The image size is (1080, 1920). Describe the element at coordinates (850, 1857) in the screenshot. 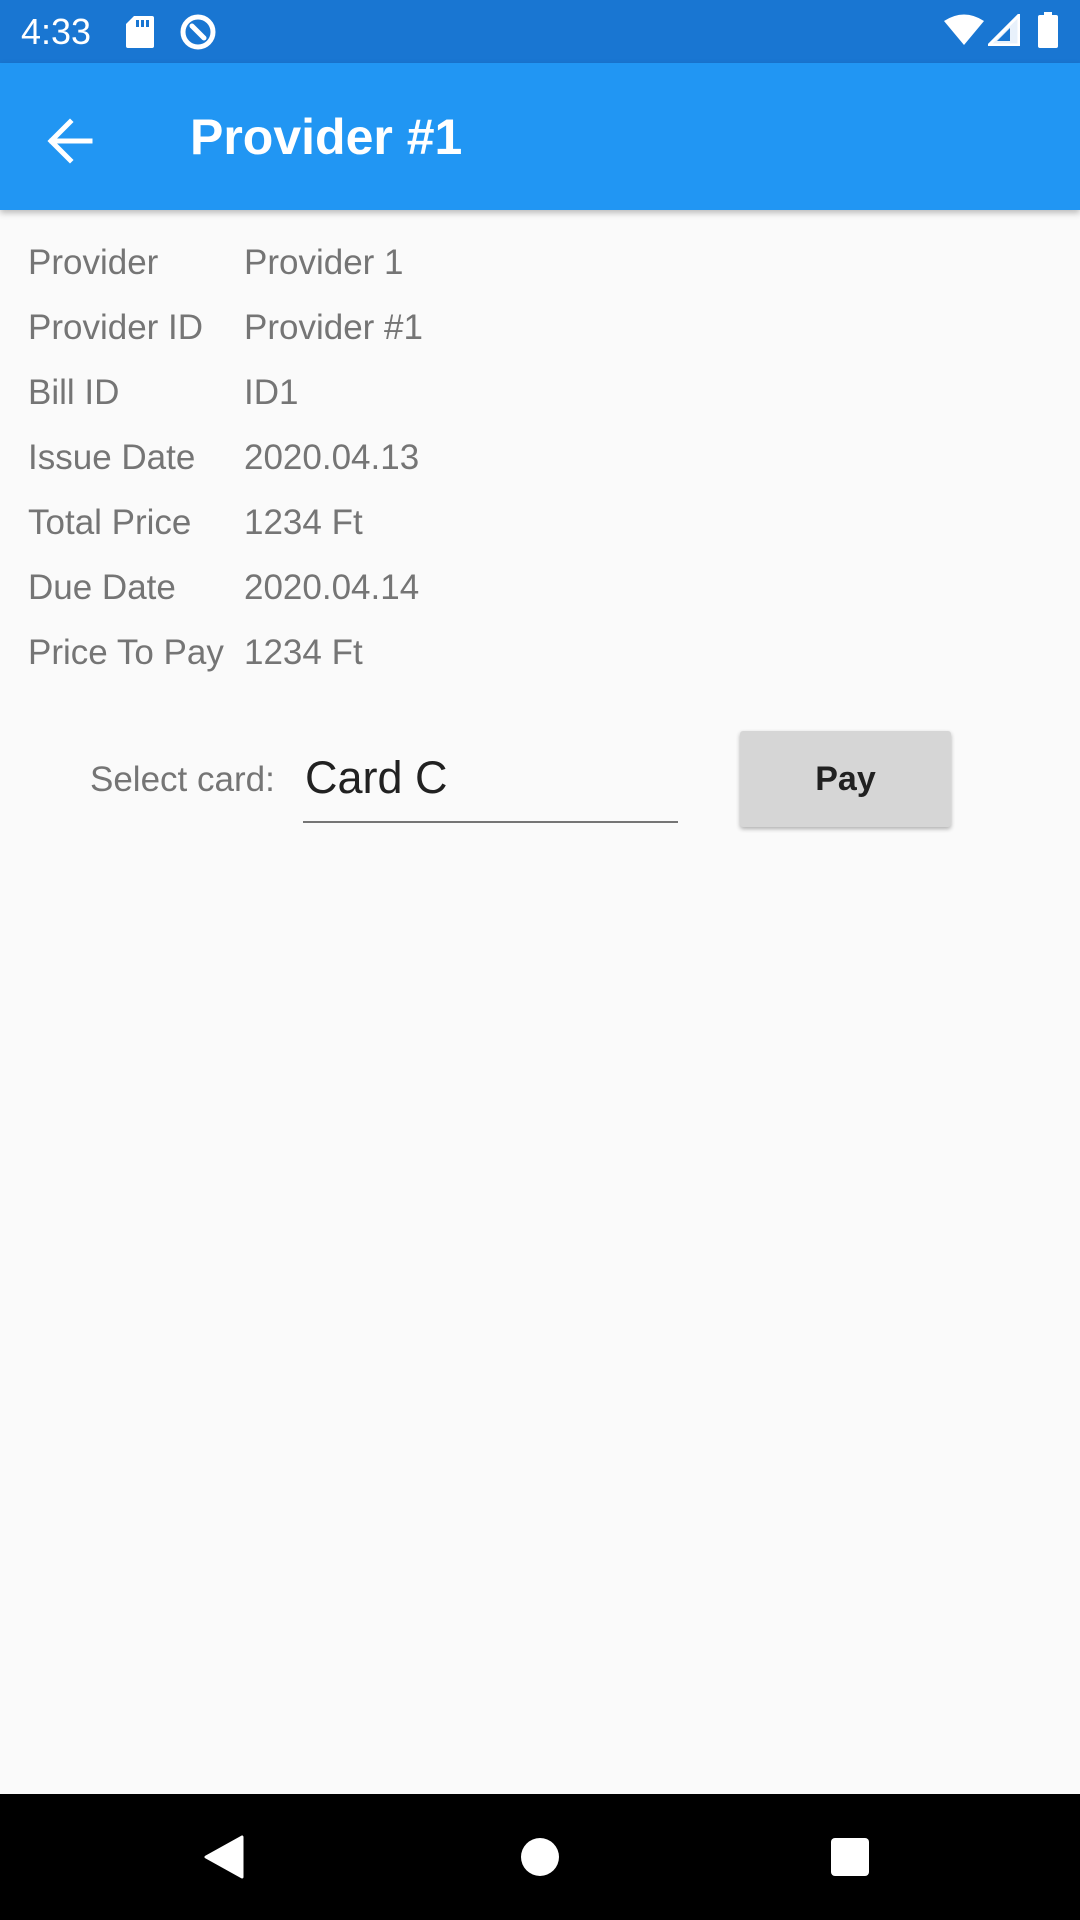

I see `recents-square-icon` at that location.